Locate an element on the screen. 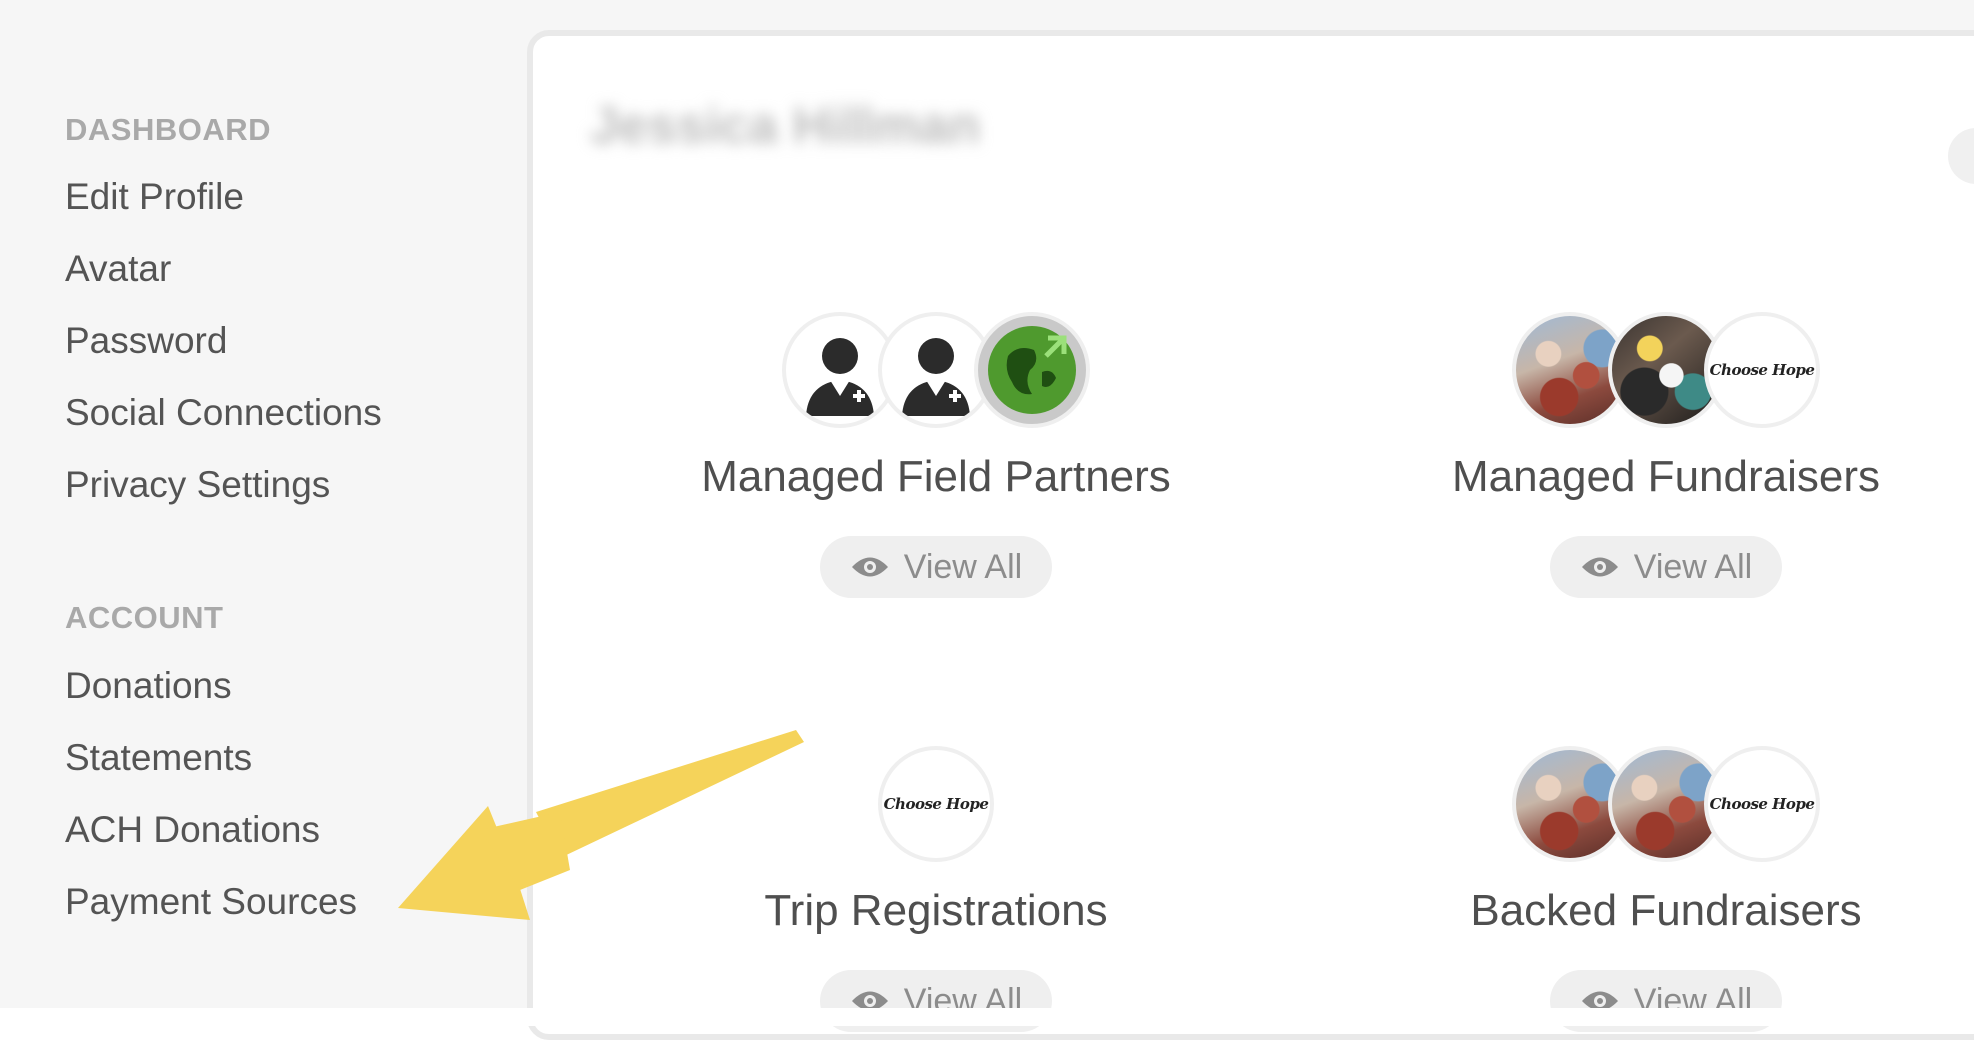 Image resolution: width=1974 pixels, height=1040 pixels. globe-icon is located at coordinates (1032, 370).